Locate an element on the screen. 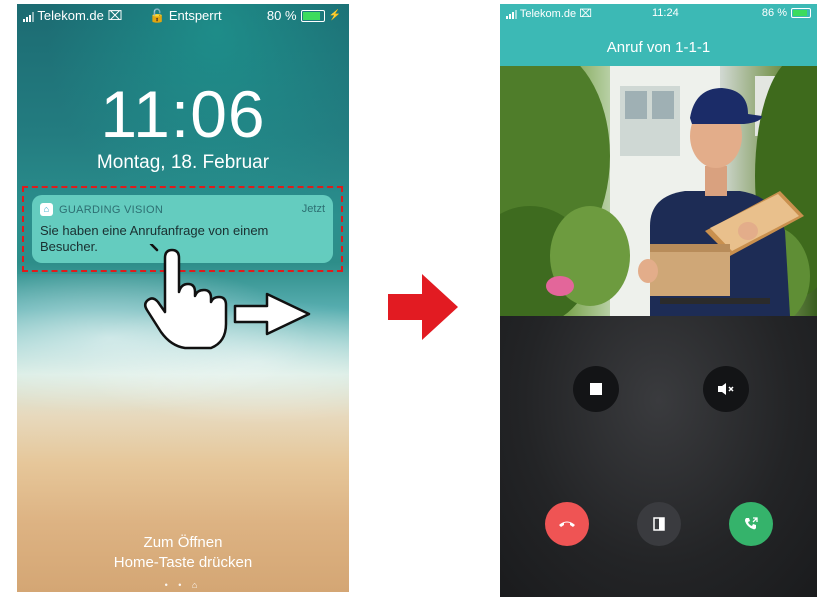 This screenshot has width=817, height=597. mute-button is located at coordinates (726, 389).